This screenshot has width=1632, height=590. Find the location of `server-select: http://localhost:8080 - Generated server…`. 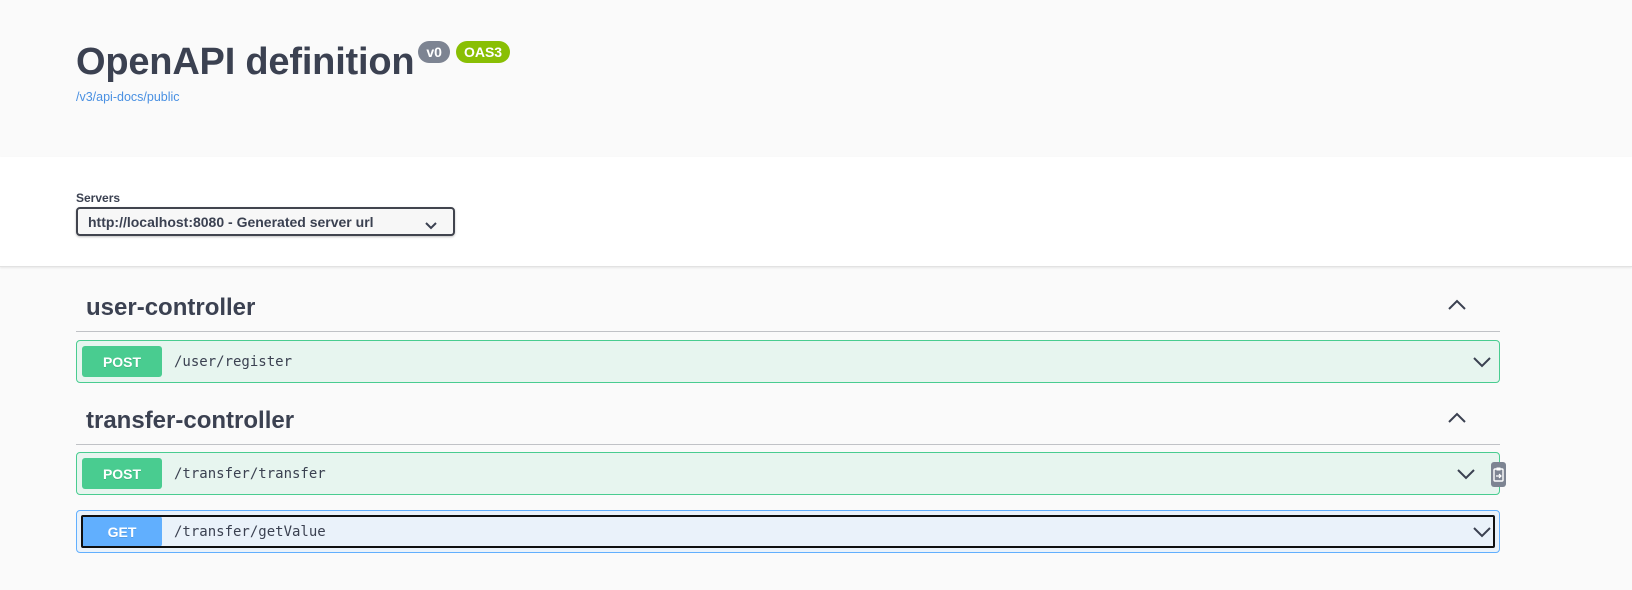

server-select: http://localhost:8080 - Generated server… is located at coordinates (265, 221).